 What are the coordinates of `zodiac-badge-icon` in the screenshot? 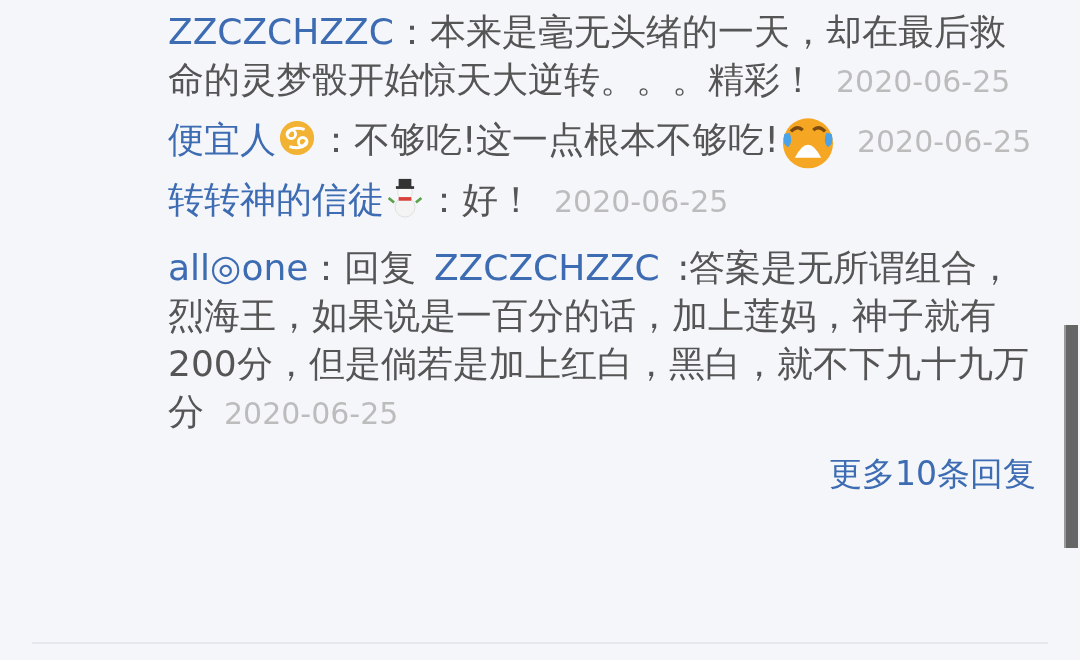 It's located at (297, 138).